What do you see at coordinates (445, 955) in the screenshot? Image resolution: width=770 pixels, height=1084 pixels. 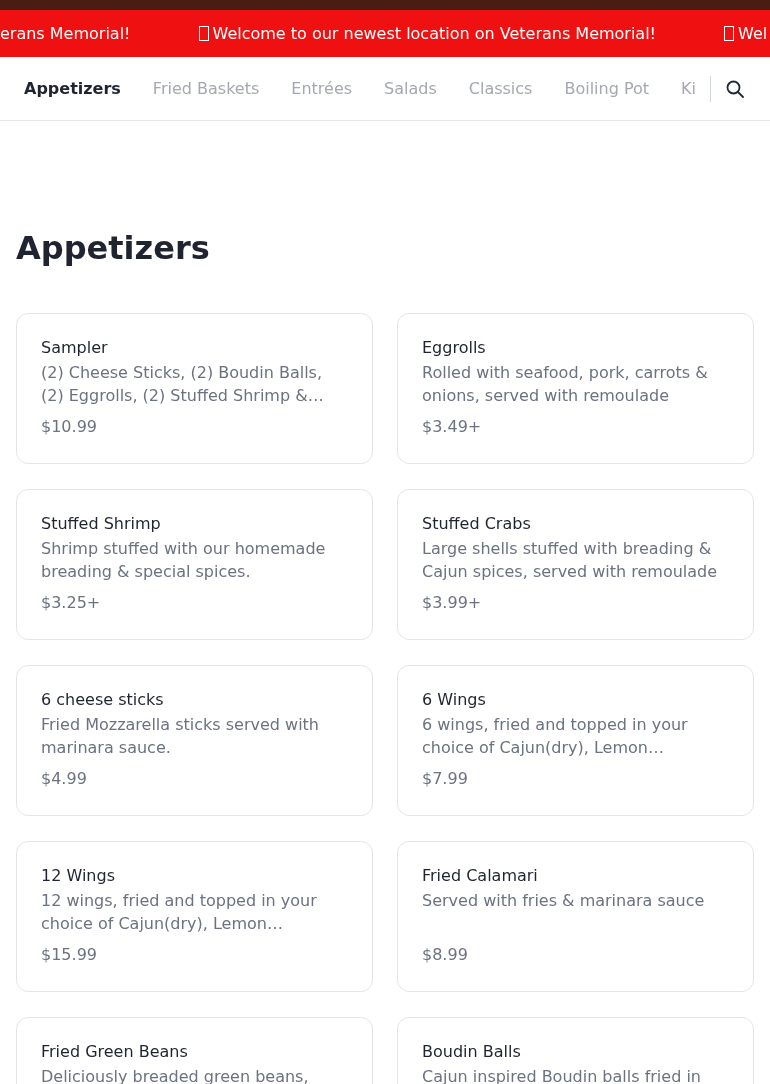 I see `item-price: $8.99` at bounding box center [445, 955].